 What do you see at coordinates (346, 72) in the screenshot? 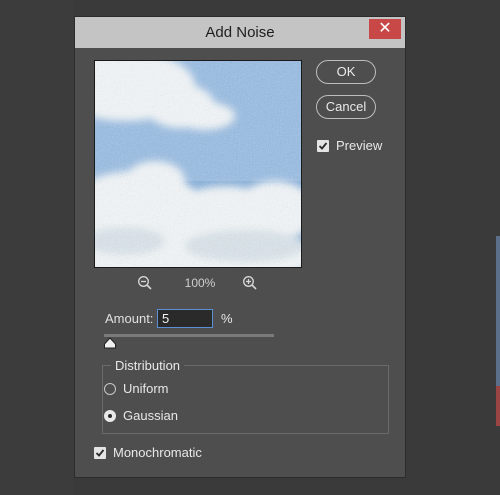
I see `ok-button: OK` at bounding box center [346, 72].